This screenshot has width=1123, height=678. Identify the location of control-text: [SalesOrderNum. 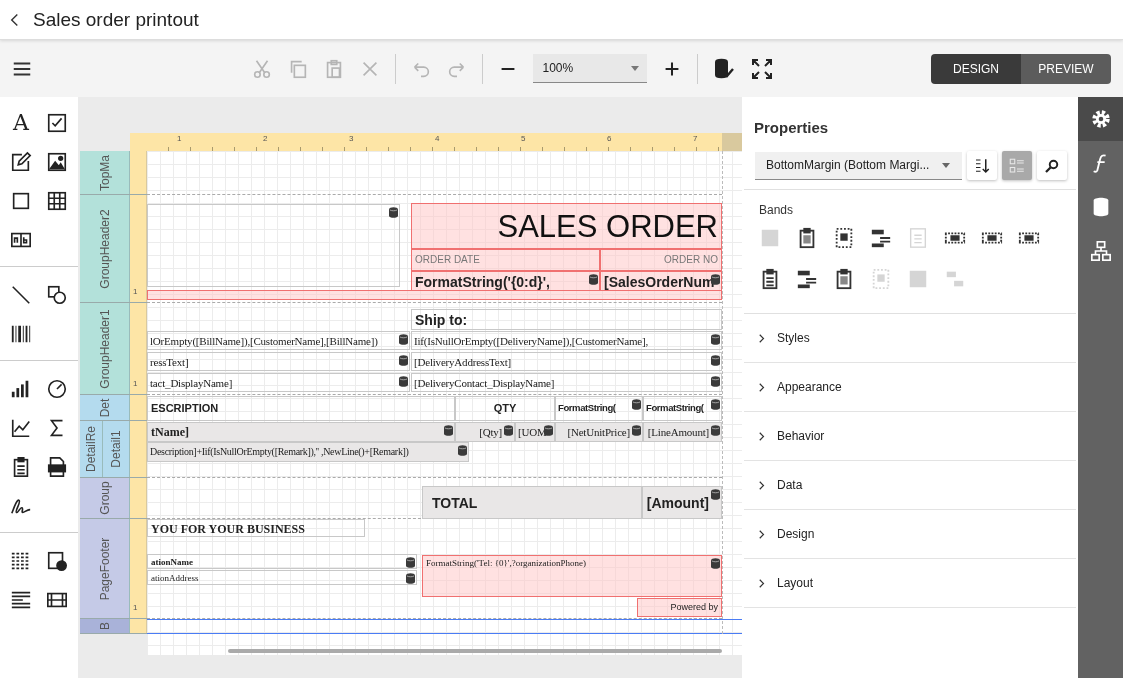
(659, 281).